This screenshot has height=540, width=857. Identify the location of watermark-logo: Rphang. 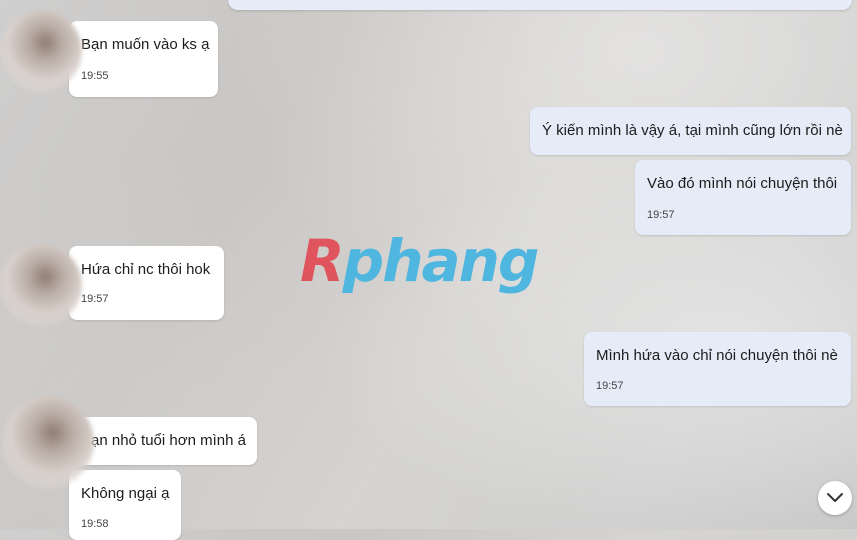
(419, 261).